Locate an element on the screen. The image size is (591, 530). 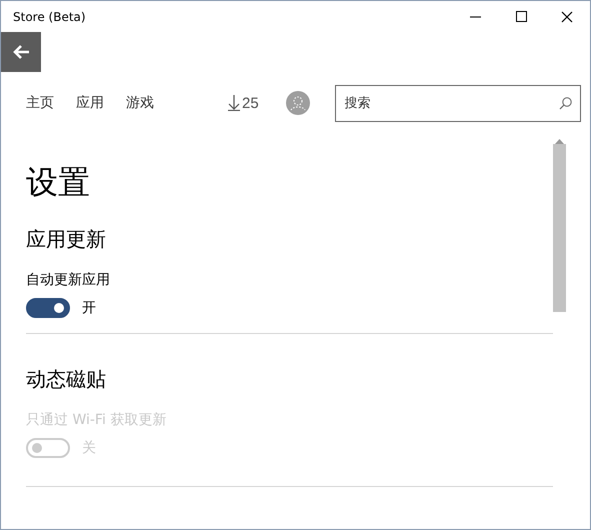
page-title: 设置 is located at coordinates (58, 182).